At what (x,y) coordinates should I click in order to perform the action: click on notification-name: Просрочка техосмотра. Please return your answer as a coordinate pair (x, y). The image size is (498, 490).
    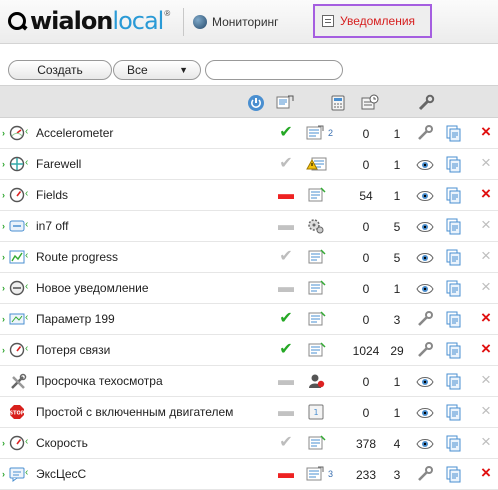
    Looking at the image, I should click on (99, 381).